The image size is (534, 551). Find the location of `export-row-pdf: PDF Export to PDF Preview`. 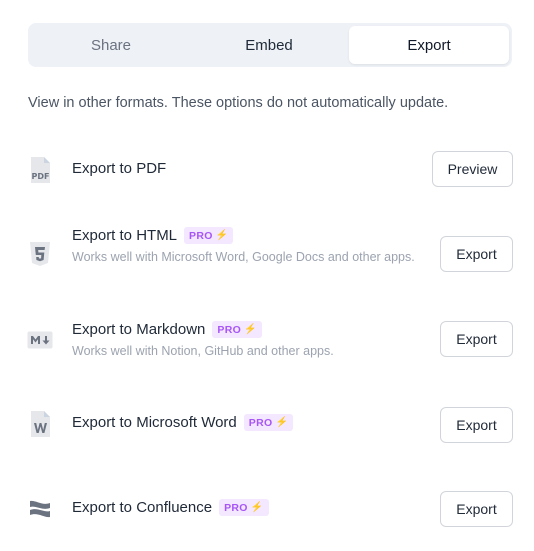

export-row-pdf: PDF Export to PDF Preview is located at coordinates (267, 170).